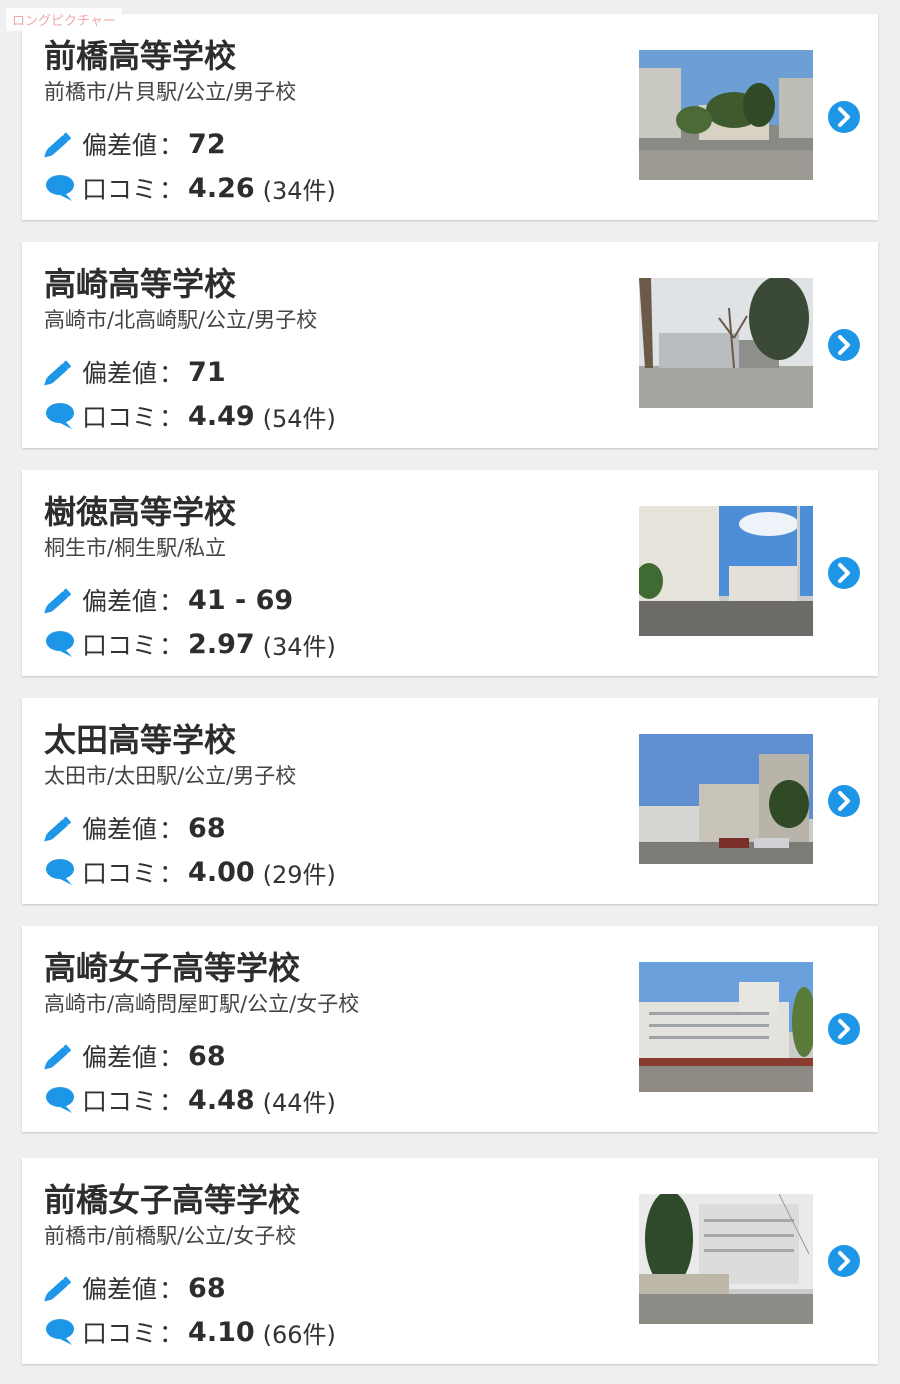 Image resolution: width=900 pixels, height=1384 pixels. I want to click on review-count: (44件), so click(299, 1102).